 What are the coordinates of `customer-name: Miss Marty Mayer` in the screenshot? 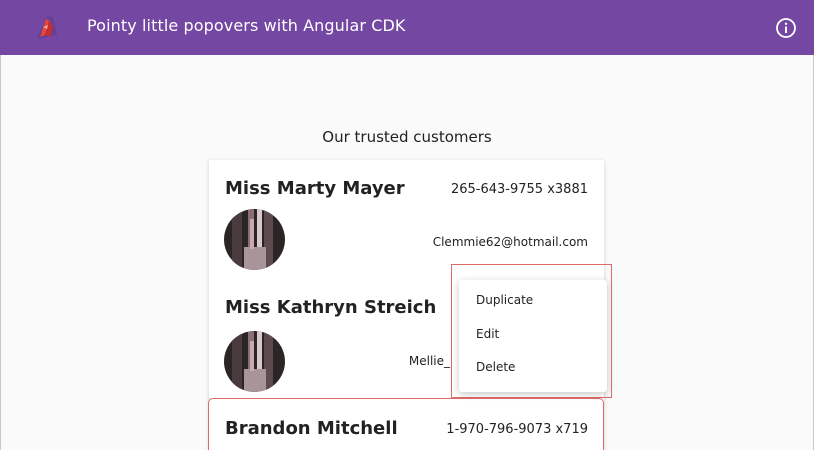 It's located at (315, 188).